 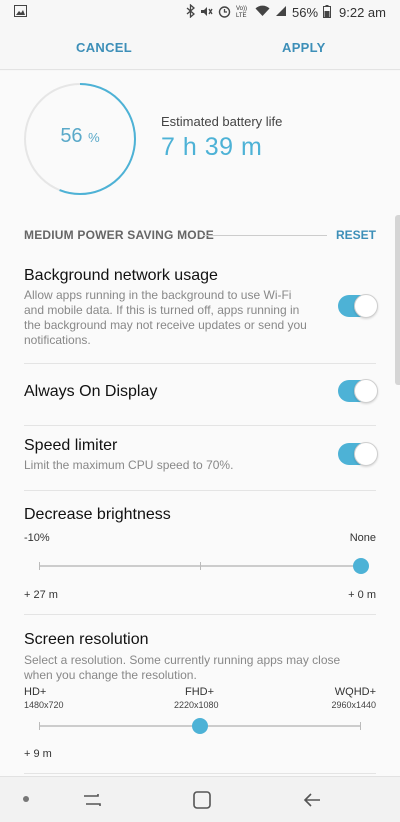 I want to click on edge-panel-handle, so click(x=397, y=300).